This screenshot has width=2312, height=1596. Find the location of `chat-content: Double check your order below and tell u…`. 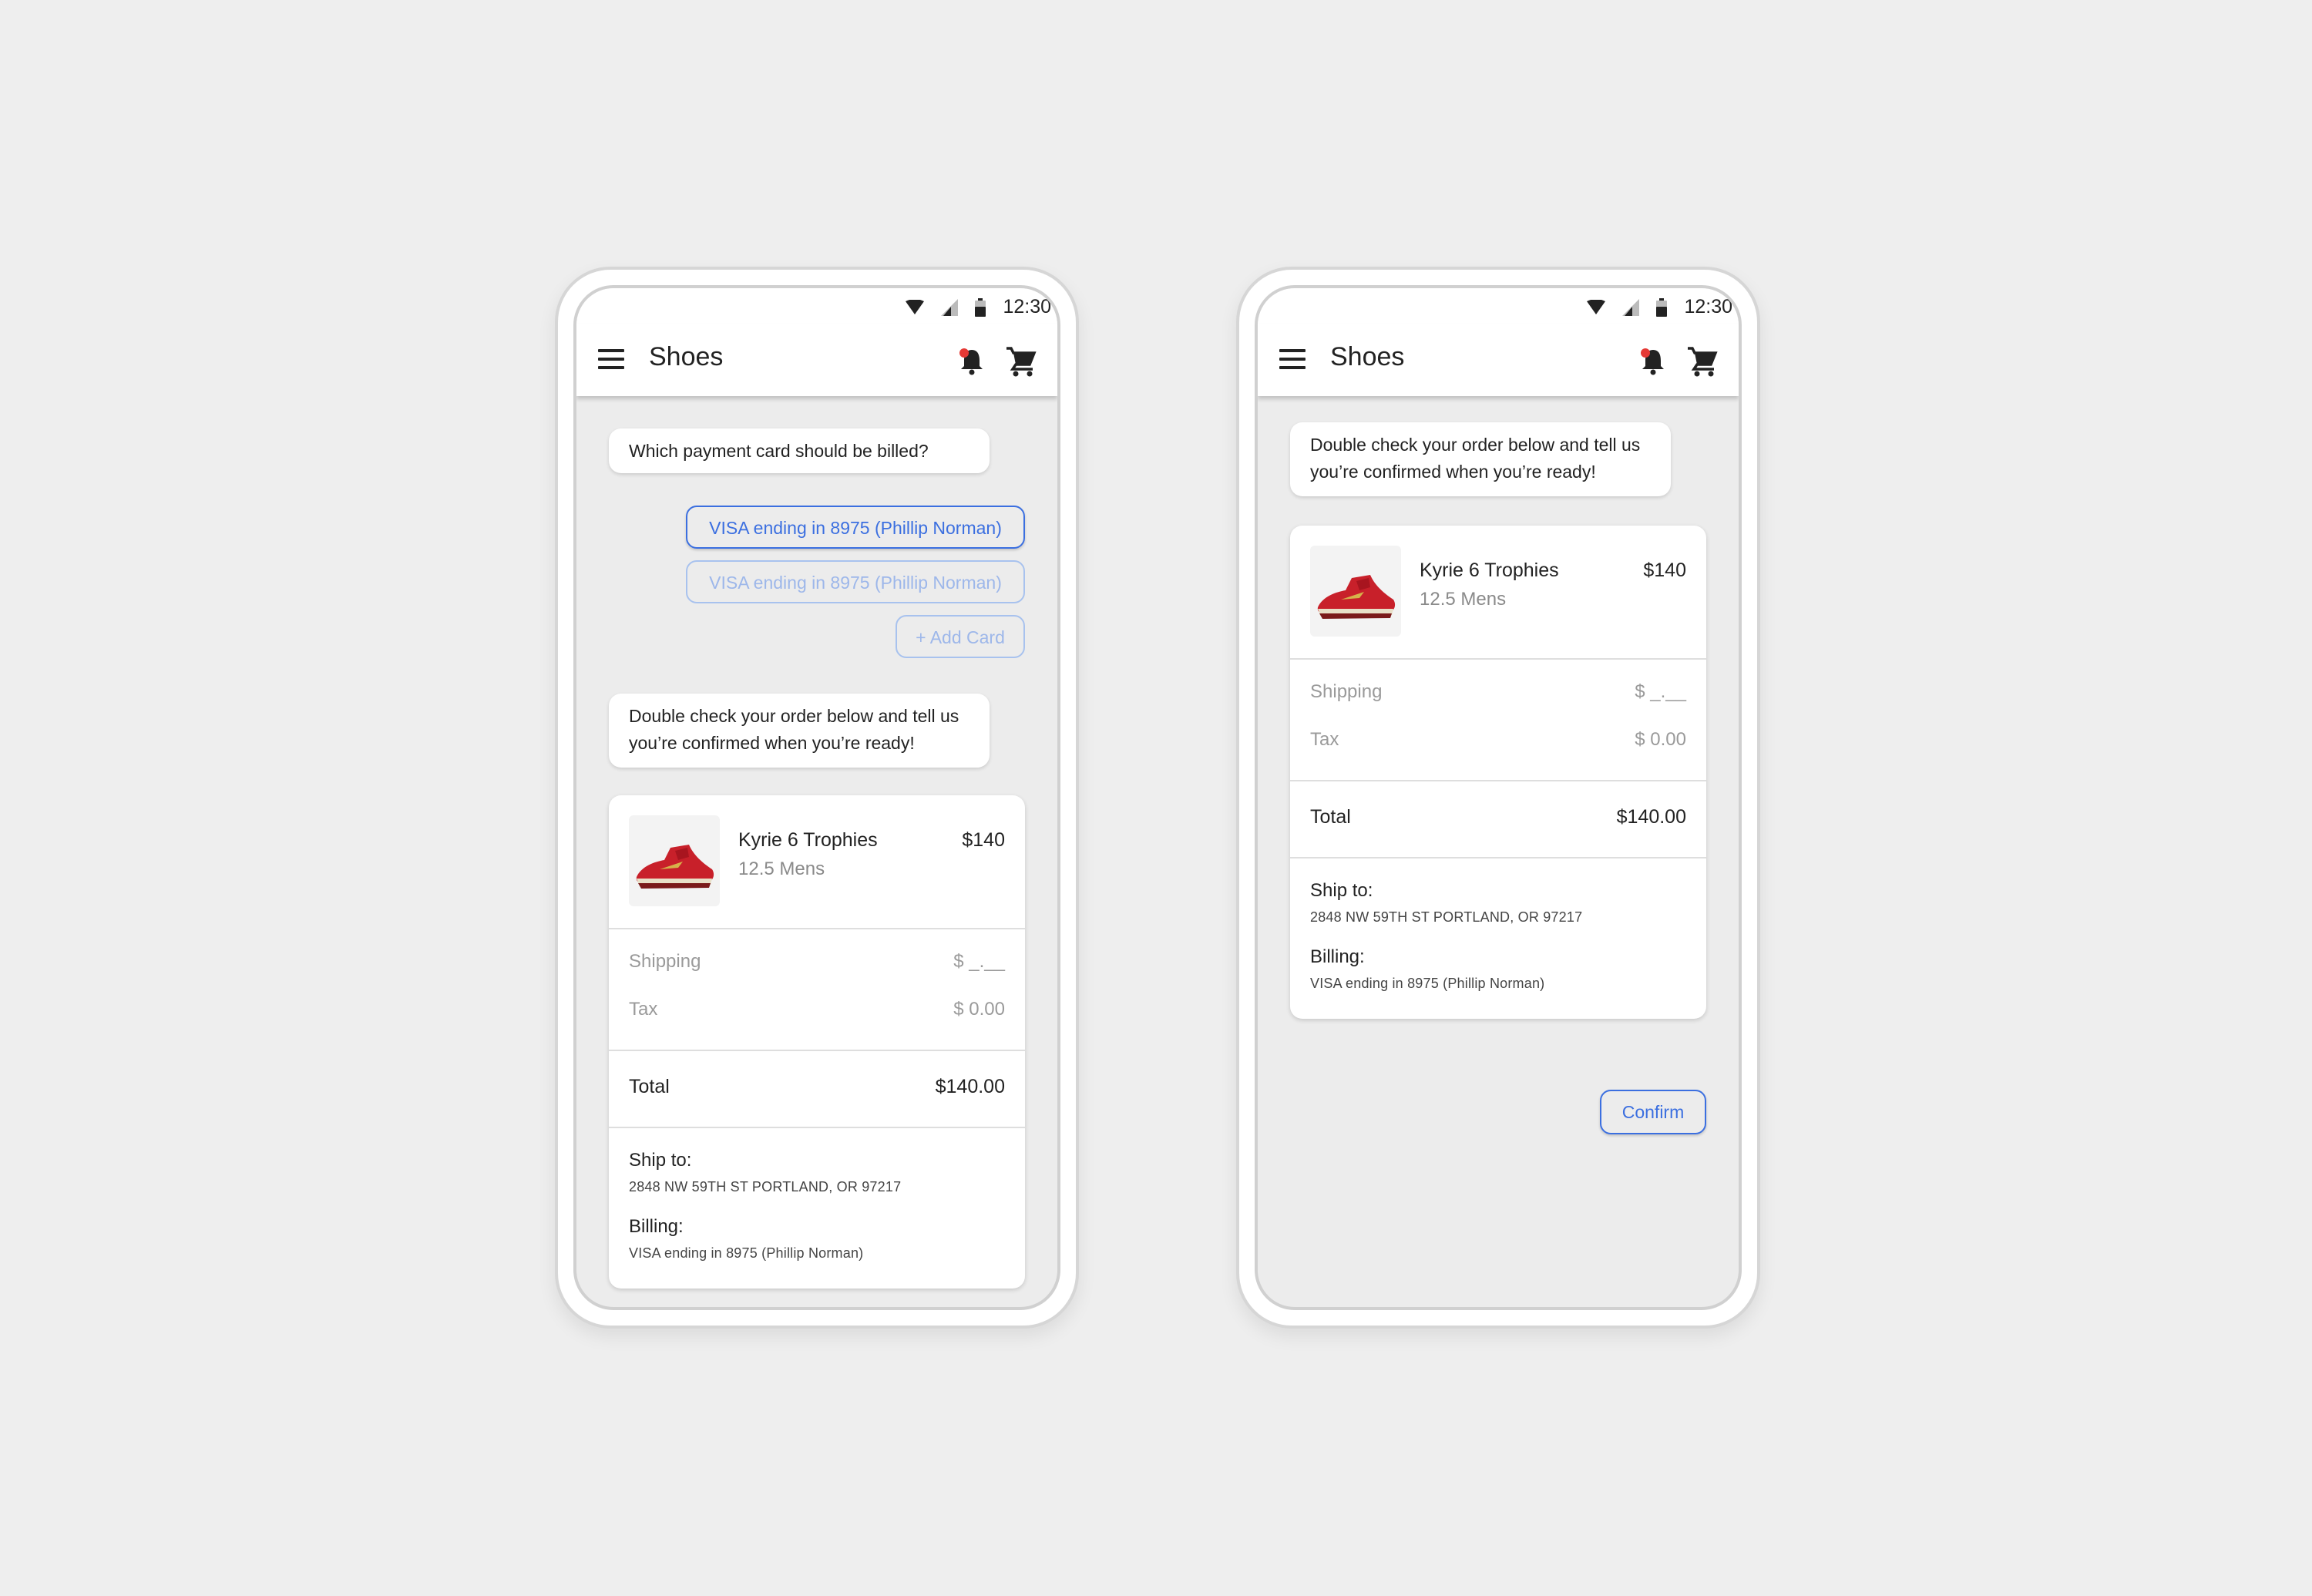

chat-content: Double check your order below and tell u… is located at coordinates (1498, 851).